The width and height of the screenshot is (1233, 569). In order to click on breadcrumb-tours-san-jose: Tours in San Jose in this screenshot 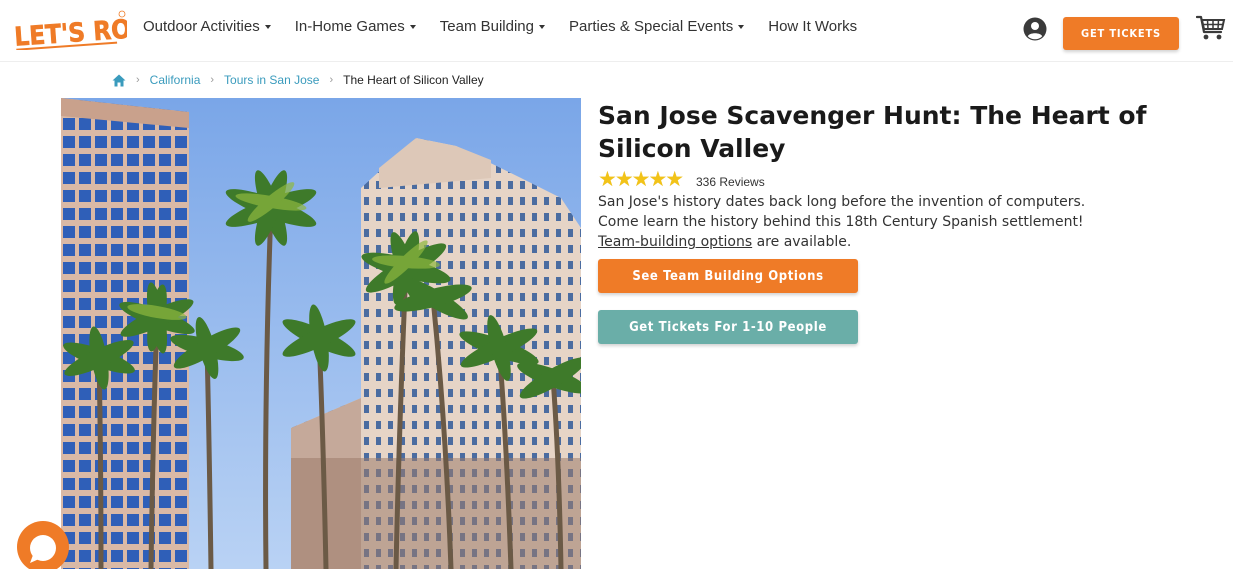, I will do `click(271, 80)`.